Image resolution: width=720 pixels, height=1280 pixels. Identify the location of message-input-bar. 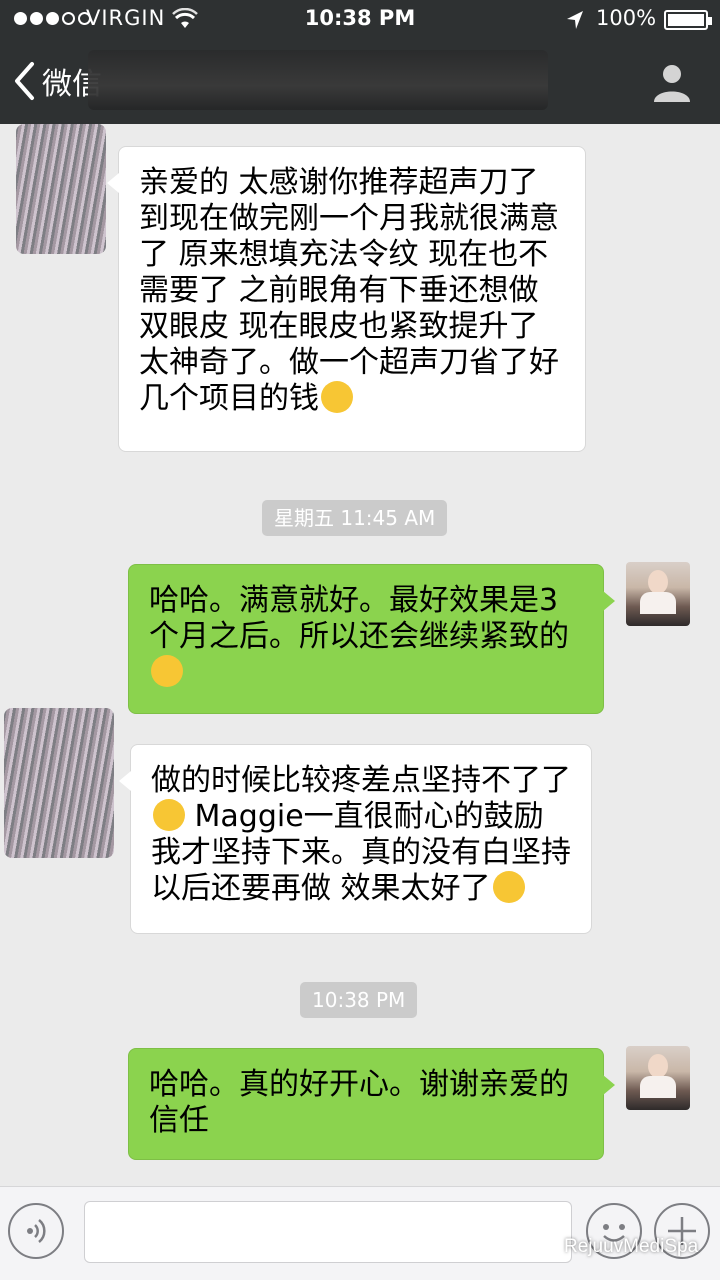
(360, 1233).